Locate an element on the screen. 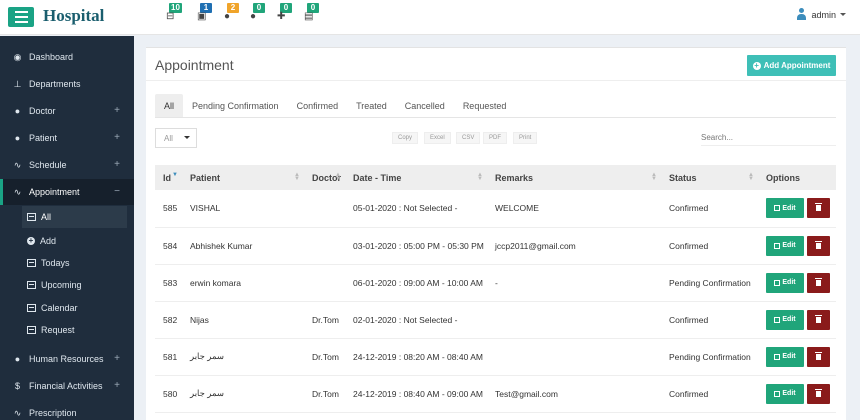 The width and height of the screenshot is (860, 420). cell-datetime: 24-12-2019 : 08:40 AM - 09:00 AM is located at coordinates (416, 394).